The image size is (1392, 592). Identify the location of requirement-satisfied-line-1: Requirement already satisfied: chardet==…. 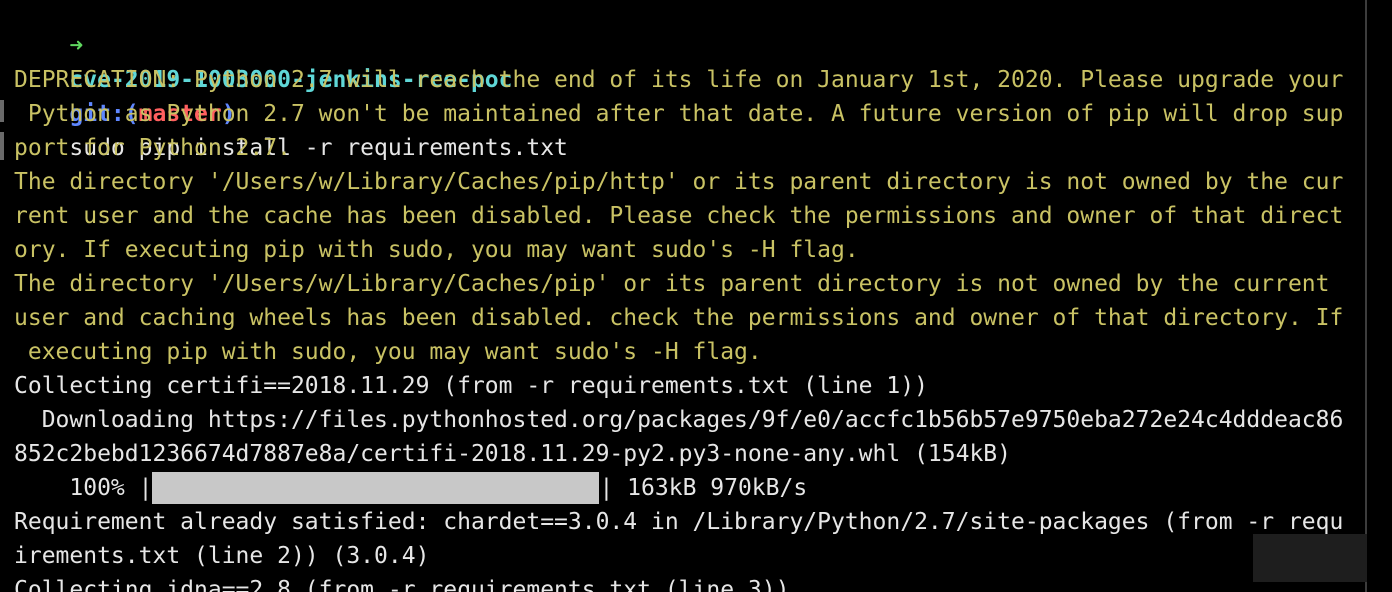
(679, 522).